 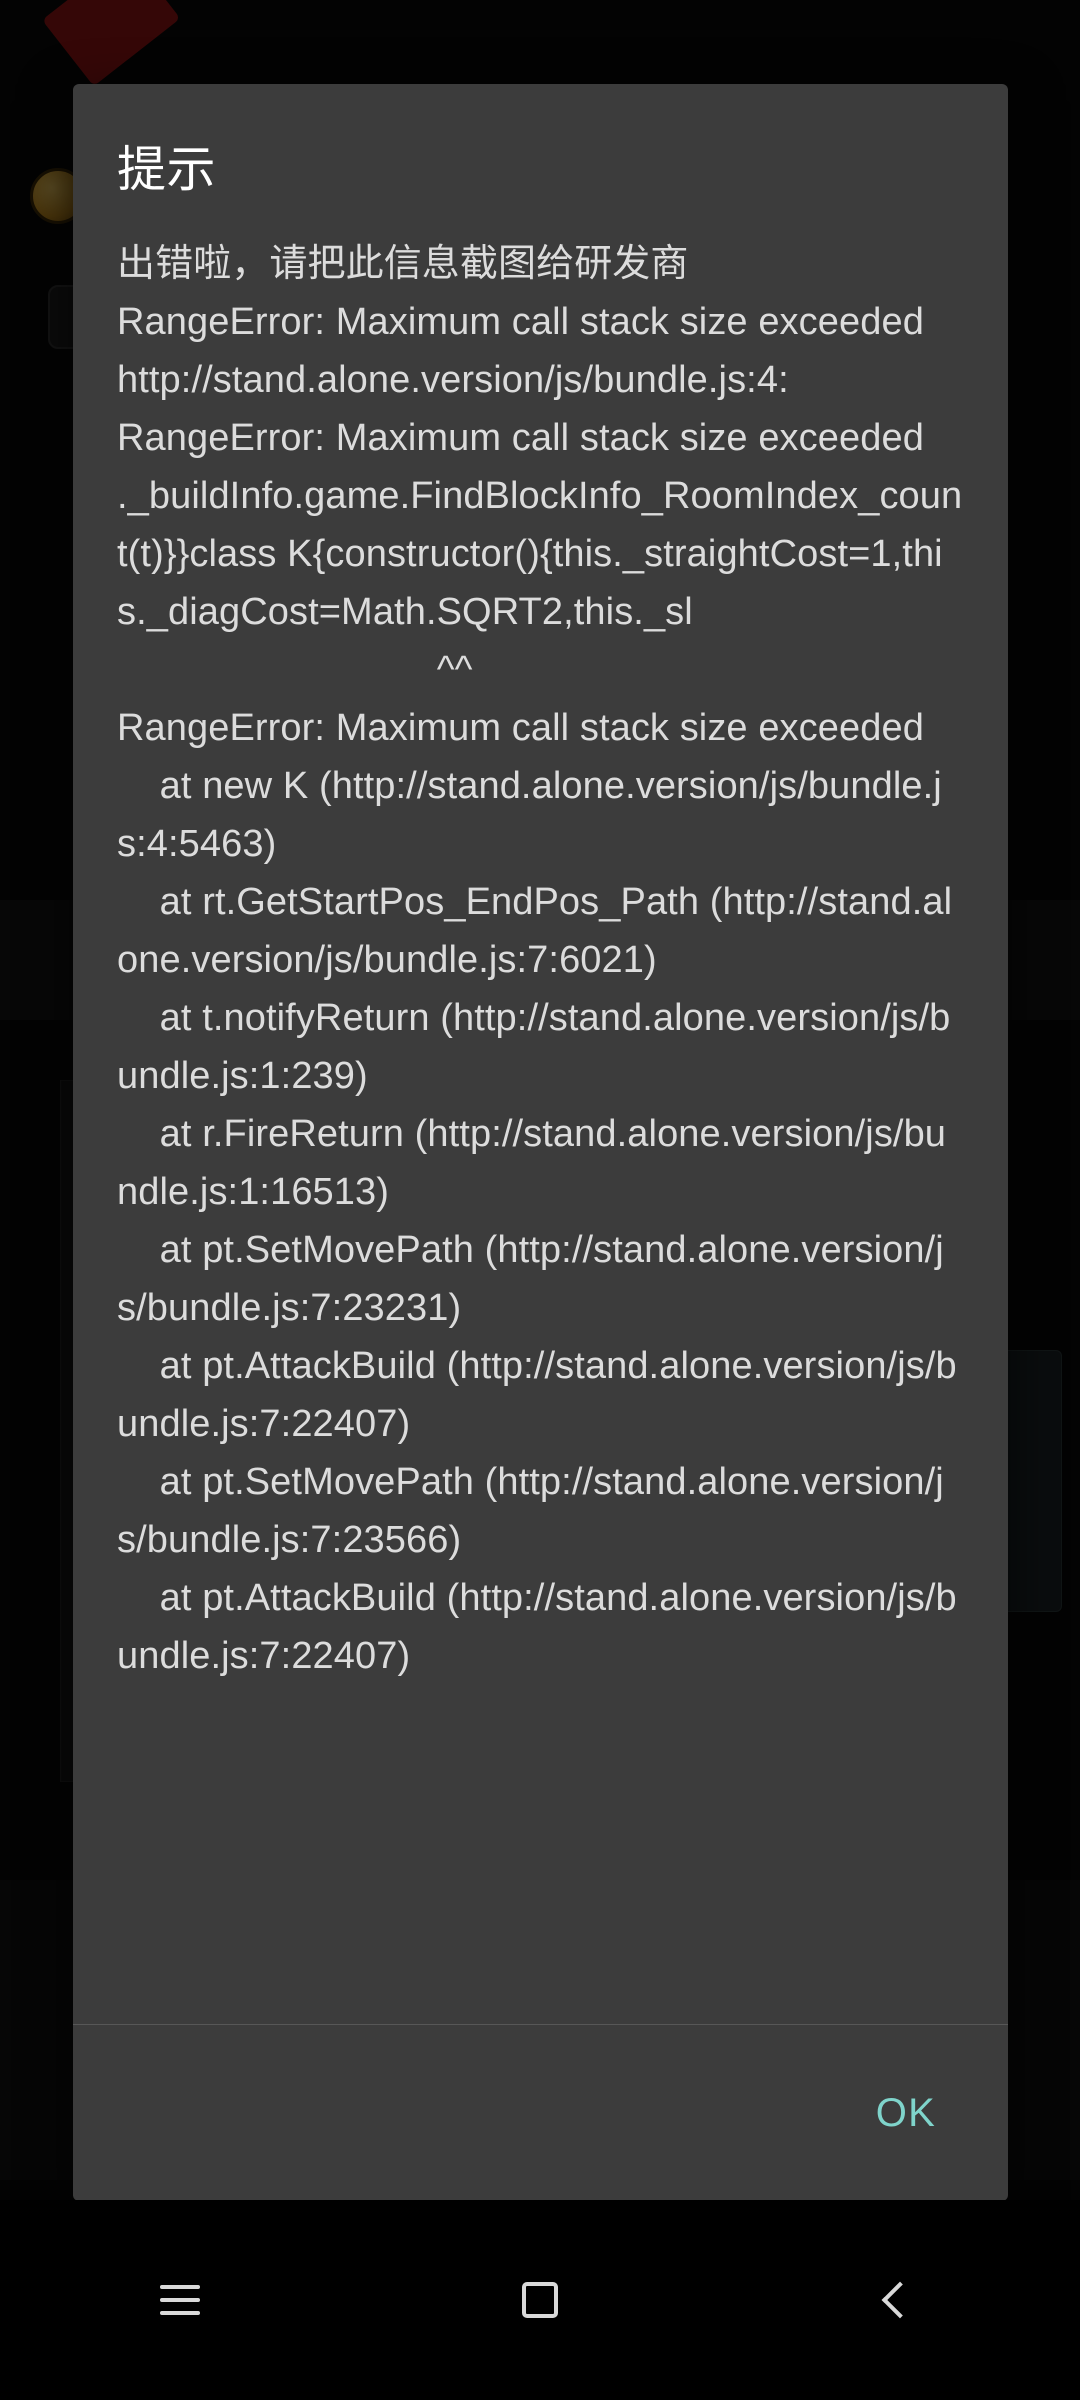 I want to click on android-navigation-bar, so click(x=540, y=2300).